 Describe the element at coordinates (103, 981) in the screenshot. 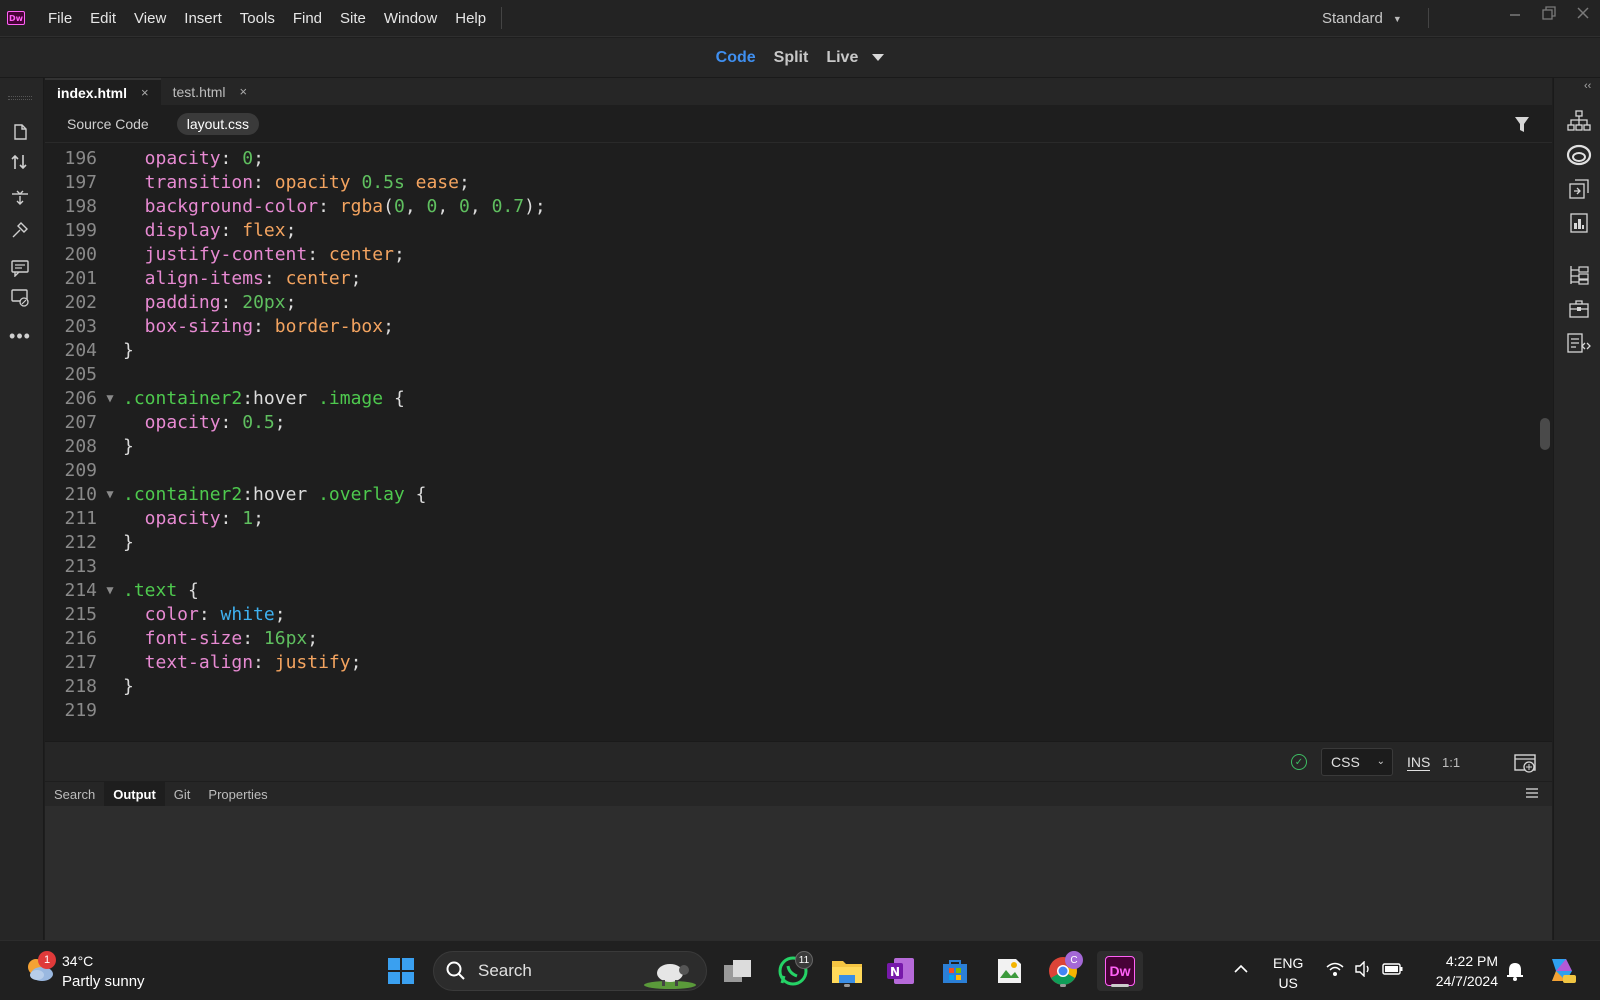

I see `weather-description: Partly sunny` at that location.